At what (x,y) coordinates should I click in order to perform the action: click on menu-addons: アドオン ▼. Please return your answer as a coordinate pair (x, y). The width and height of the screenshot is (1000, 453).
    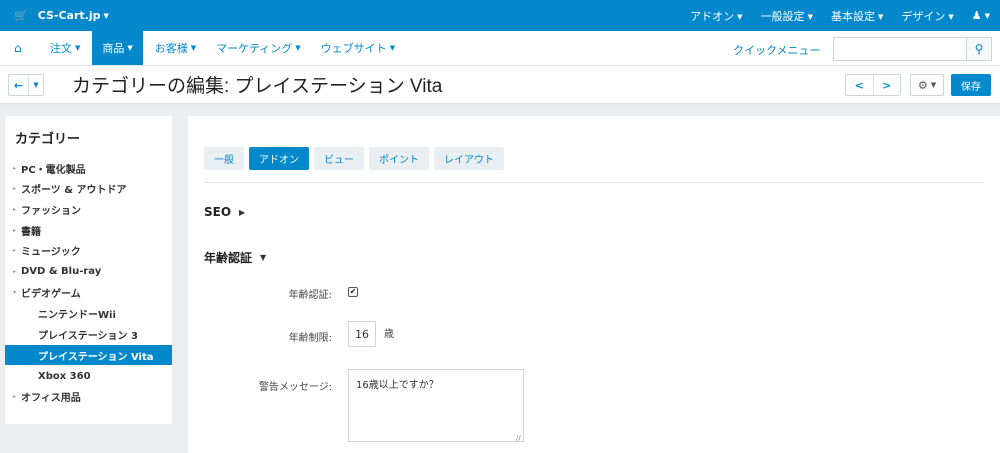
    Looking at the image, I should click on (716, 16).